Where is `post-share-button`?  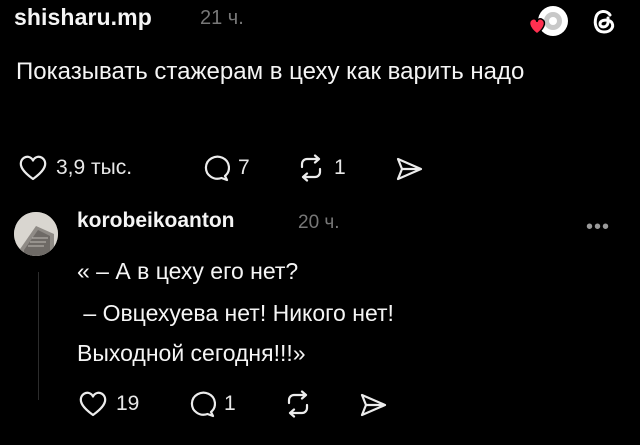
post-share-button is located at coordinates (409, 169).